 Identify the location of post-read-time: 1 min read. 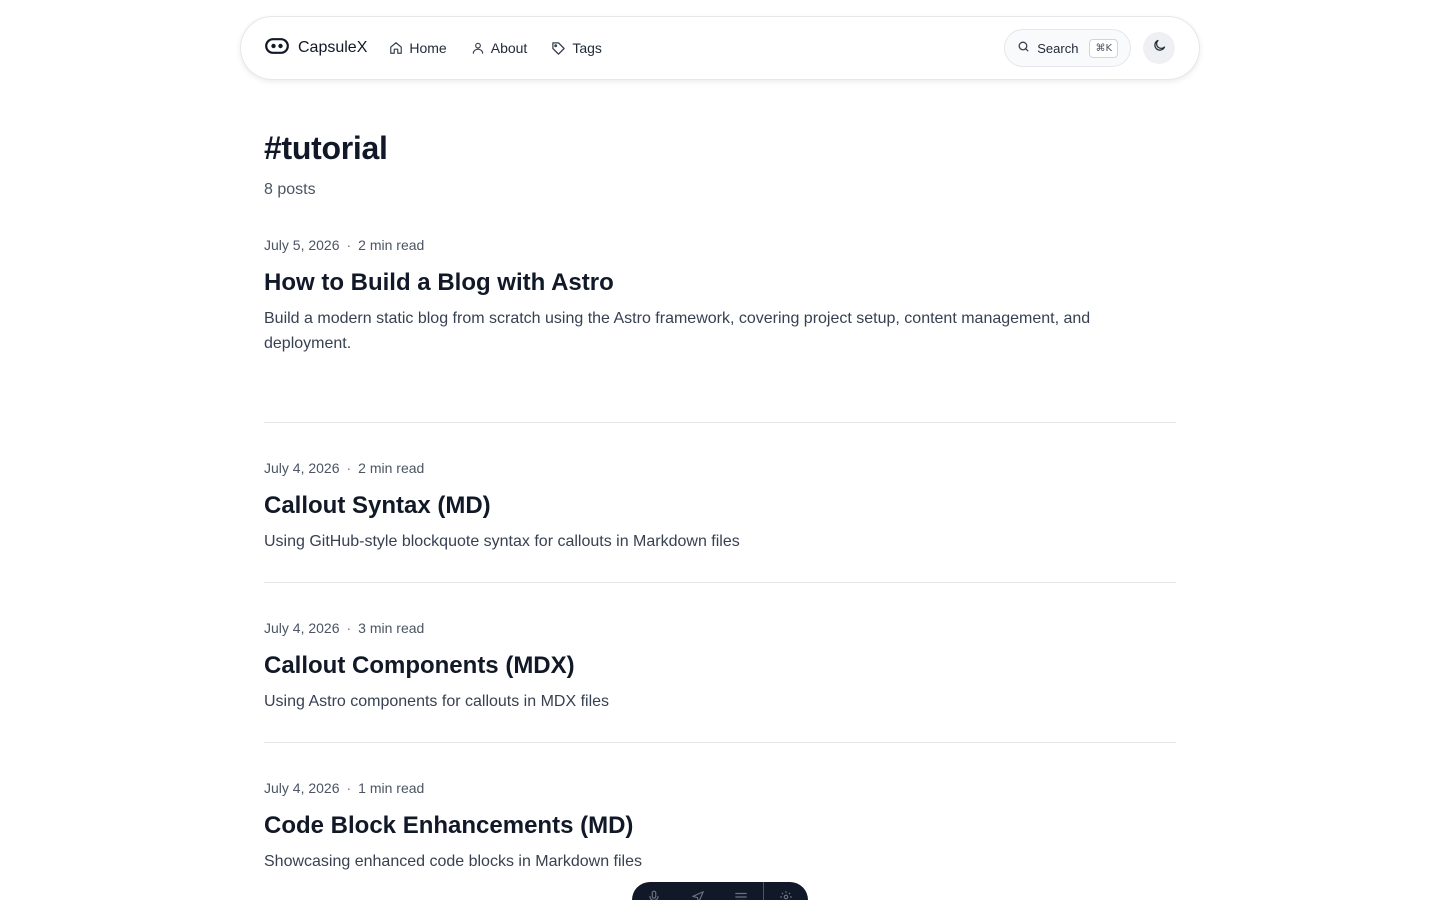
(391, 788).